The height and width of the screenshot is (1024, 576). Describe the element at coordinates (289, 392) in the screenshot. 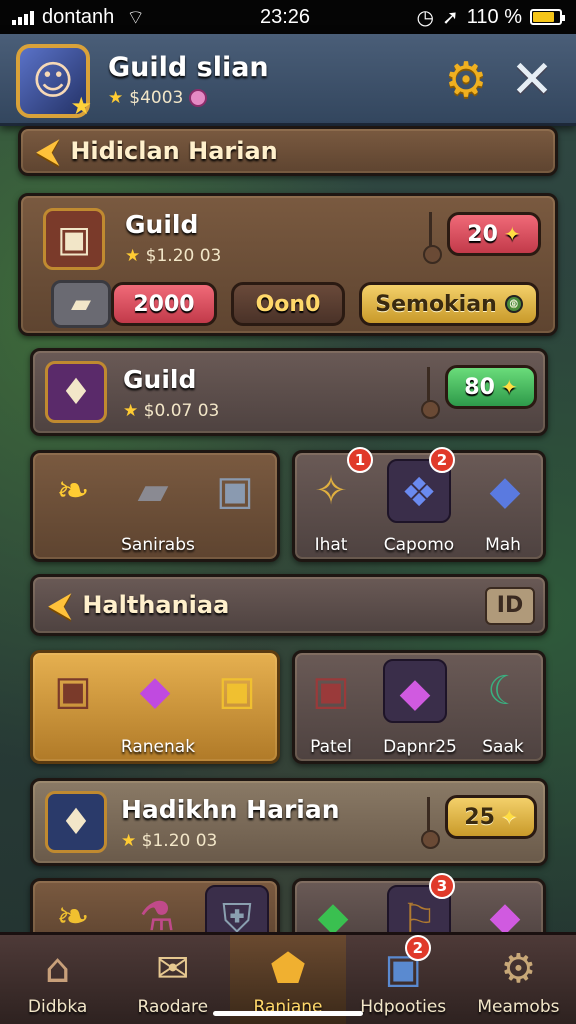

I see `guild-card: ♦ Guild ★ $0.07 03 80 ✦` at that location.